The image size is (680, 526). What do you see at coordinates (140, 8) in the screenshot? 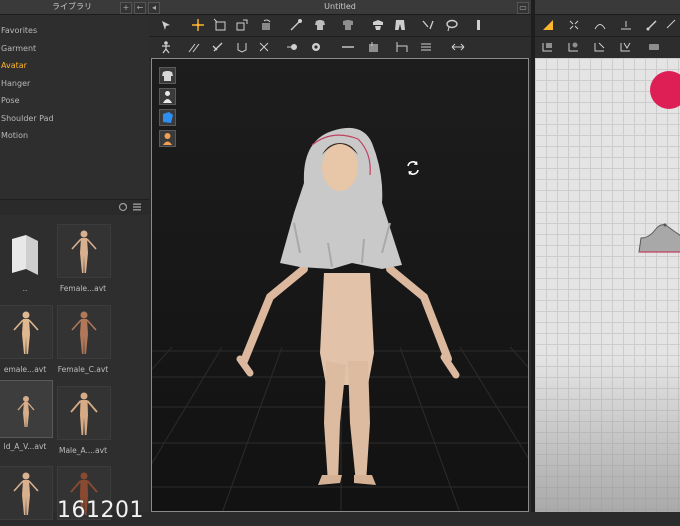
I see `back-button: ←` at bounding box center [140, 8].